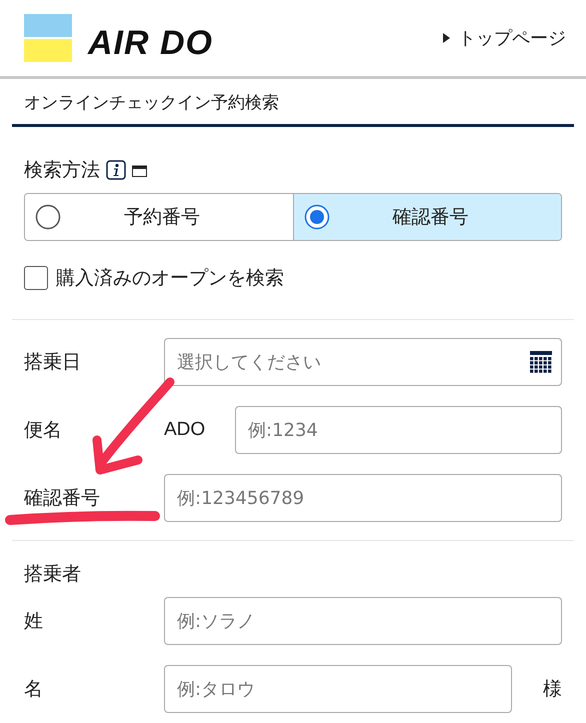 The image size is (586, 723). What do you see at coordinates (363, 498) in the screenshot?
I see `input-field: 例:123456789` at bounding box center [363, 498].